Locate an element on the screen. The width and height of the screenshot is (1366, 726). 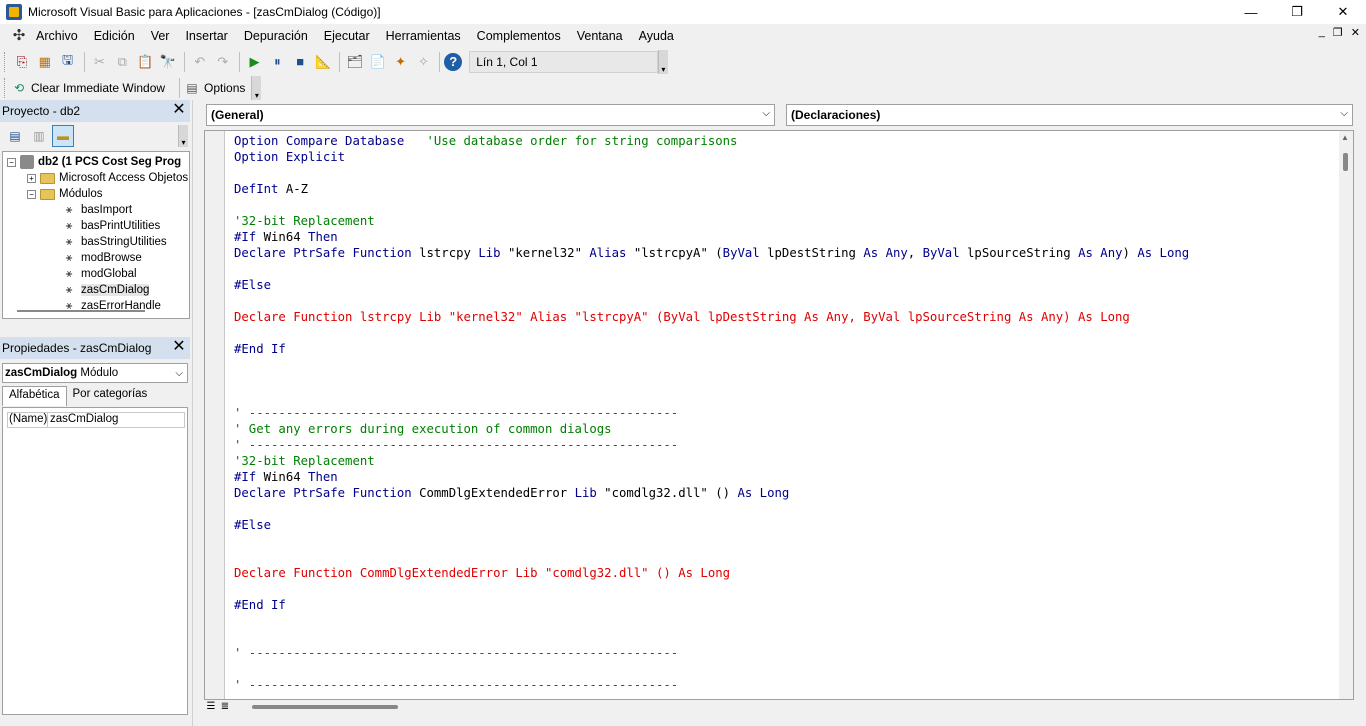
toolbar2-overflow-button: ▾ is located at coordinates (256, 88).